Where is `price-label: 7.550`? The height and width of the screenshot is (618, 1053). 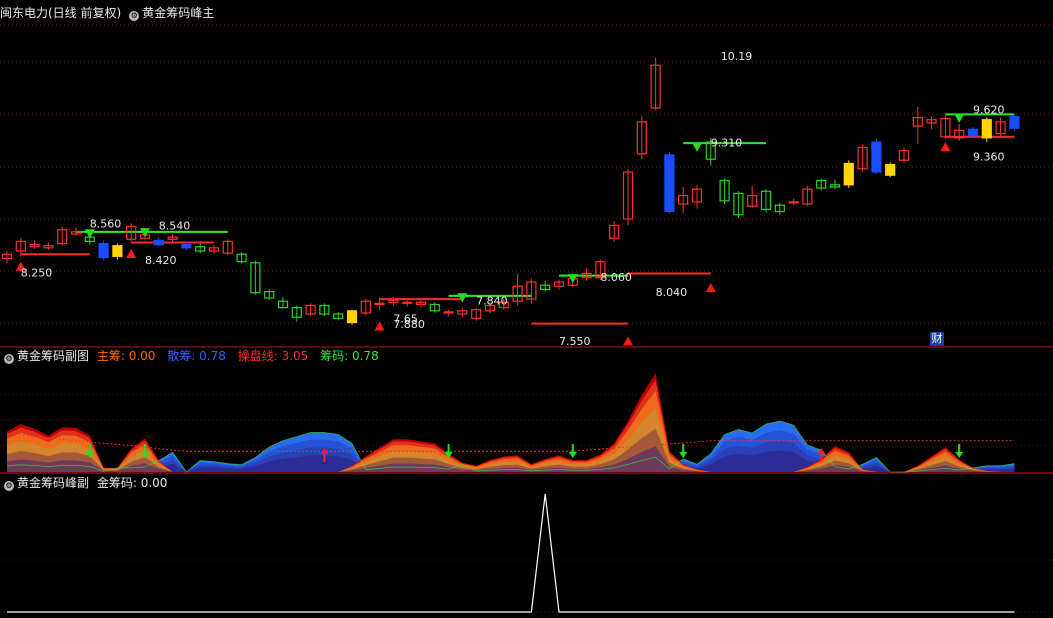
price-label: 7.550 is located at coordinates (575, 341).